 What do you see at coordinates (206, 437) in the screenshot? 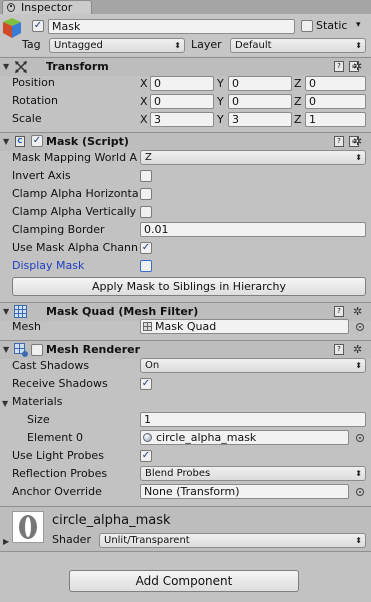
I see `element0-value: circle_alpha_mask` at bounding box center [206, 437].